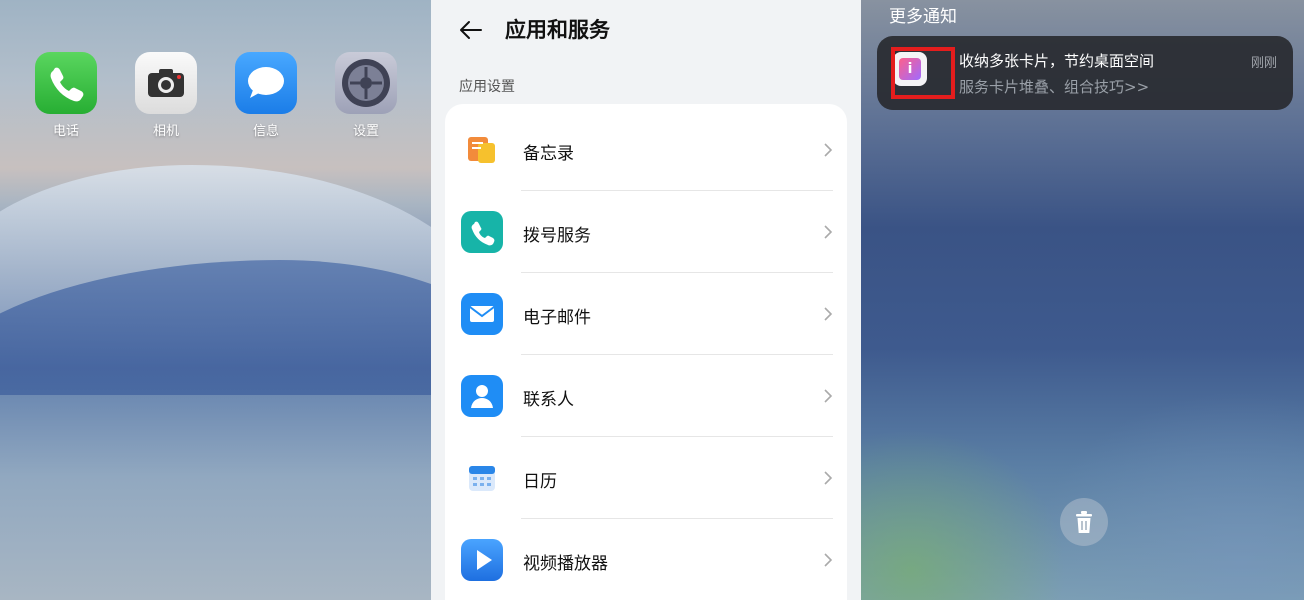  I want to click on list-item-dialer: 拨号服务, so click(646, 232).